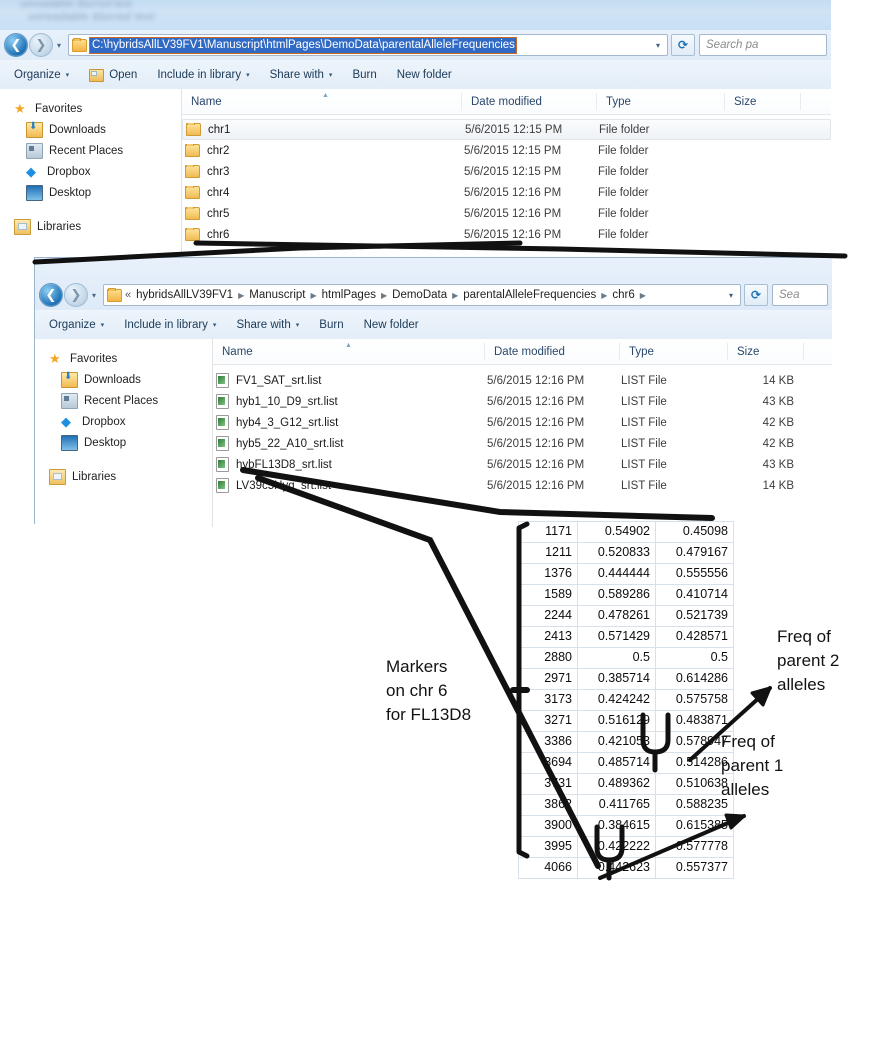 This screenshot has height=1047, width=882. I want to click on table-row: chr1 5/6/2015 12:15 PM File folder, so click(506, 129).